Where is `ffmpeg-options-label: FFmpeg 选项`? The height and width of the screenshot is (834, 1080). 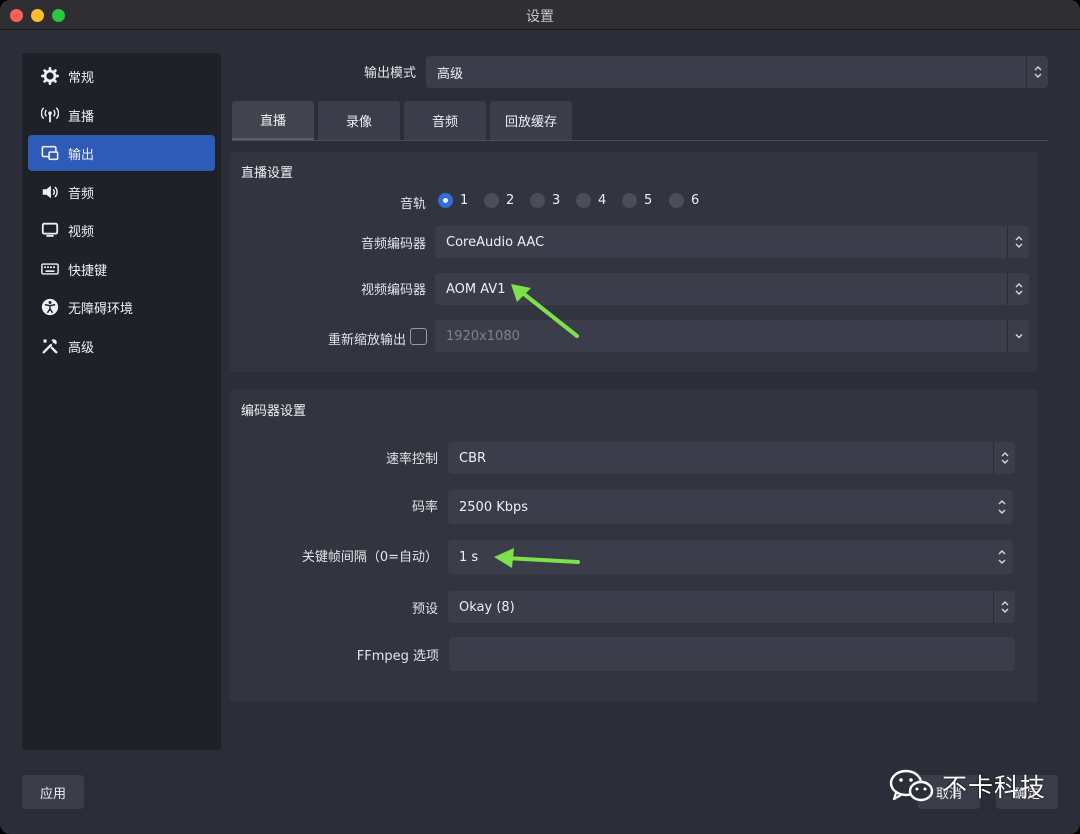 ffmpeg-options-label: FFmpeg 选项 is located at coordinates (397, 656).